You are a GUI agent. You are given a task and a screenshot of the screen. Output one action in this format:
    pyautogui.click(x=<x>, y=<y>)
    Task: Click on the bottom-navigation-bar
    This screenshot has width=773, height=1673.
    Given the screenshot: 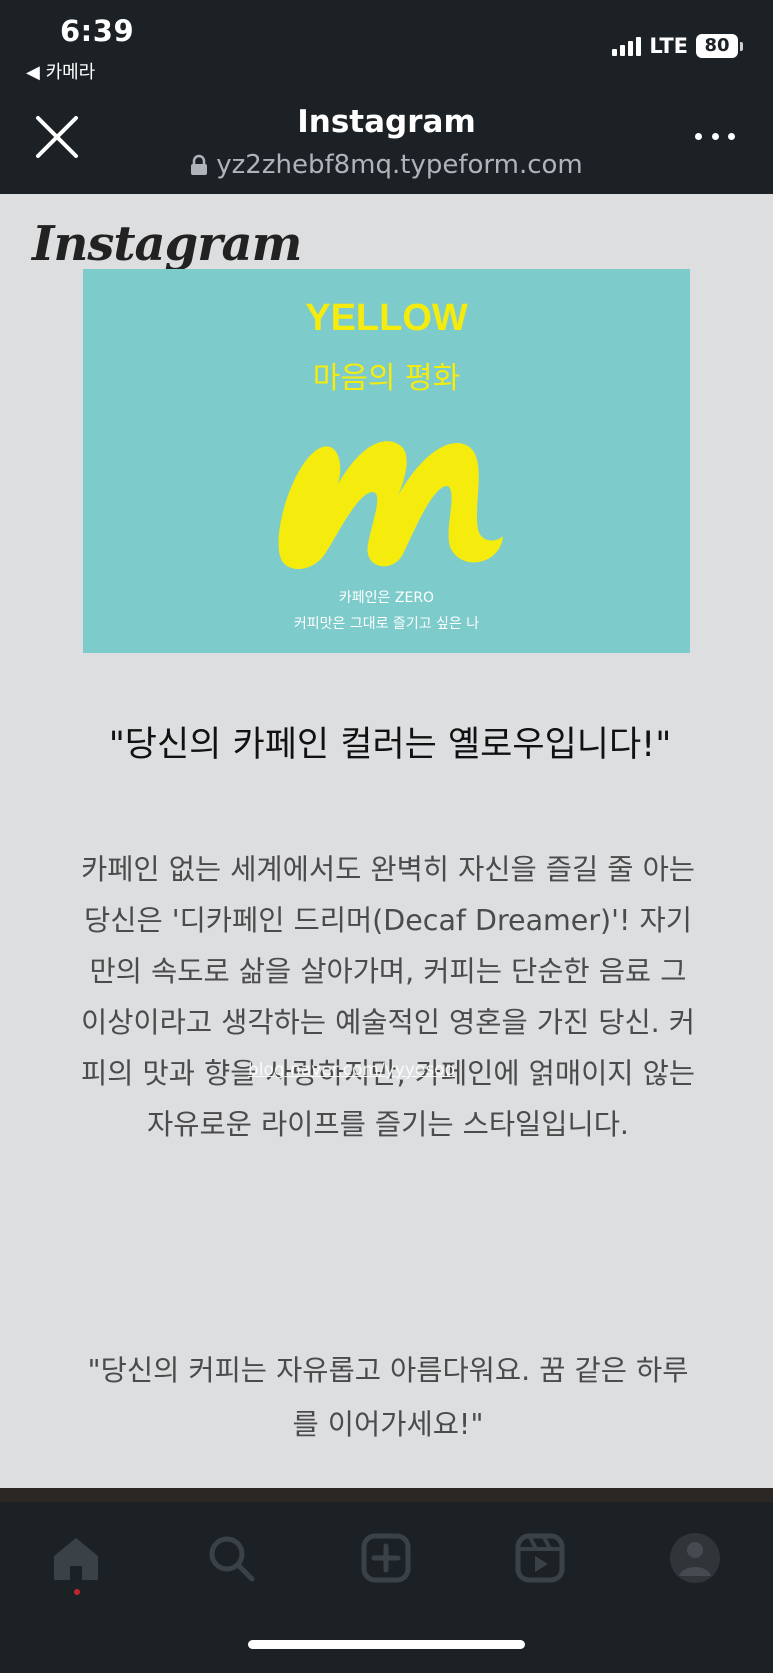 What is the action you would take?
    pyautogui.click(x=386, y=1580)
    